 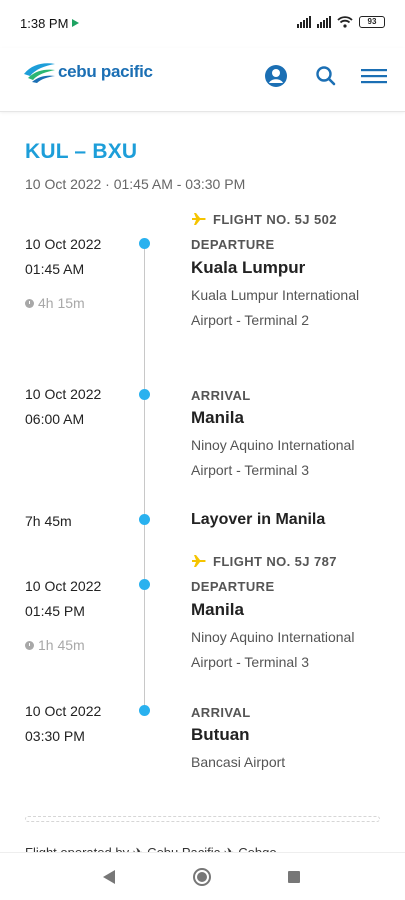 I want to click on arrival-city: Butuan, so click(x=220, y=734).